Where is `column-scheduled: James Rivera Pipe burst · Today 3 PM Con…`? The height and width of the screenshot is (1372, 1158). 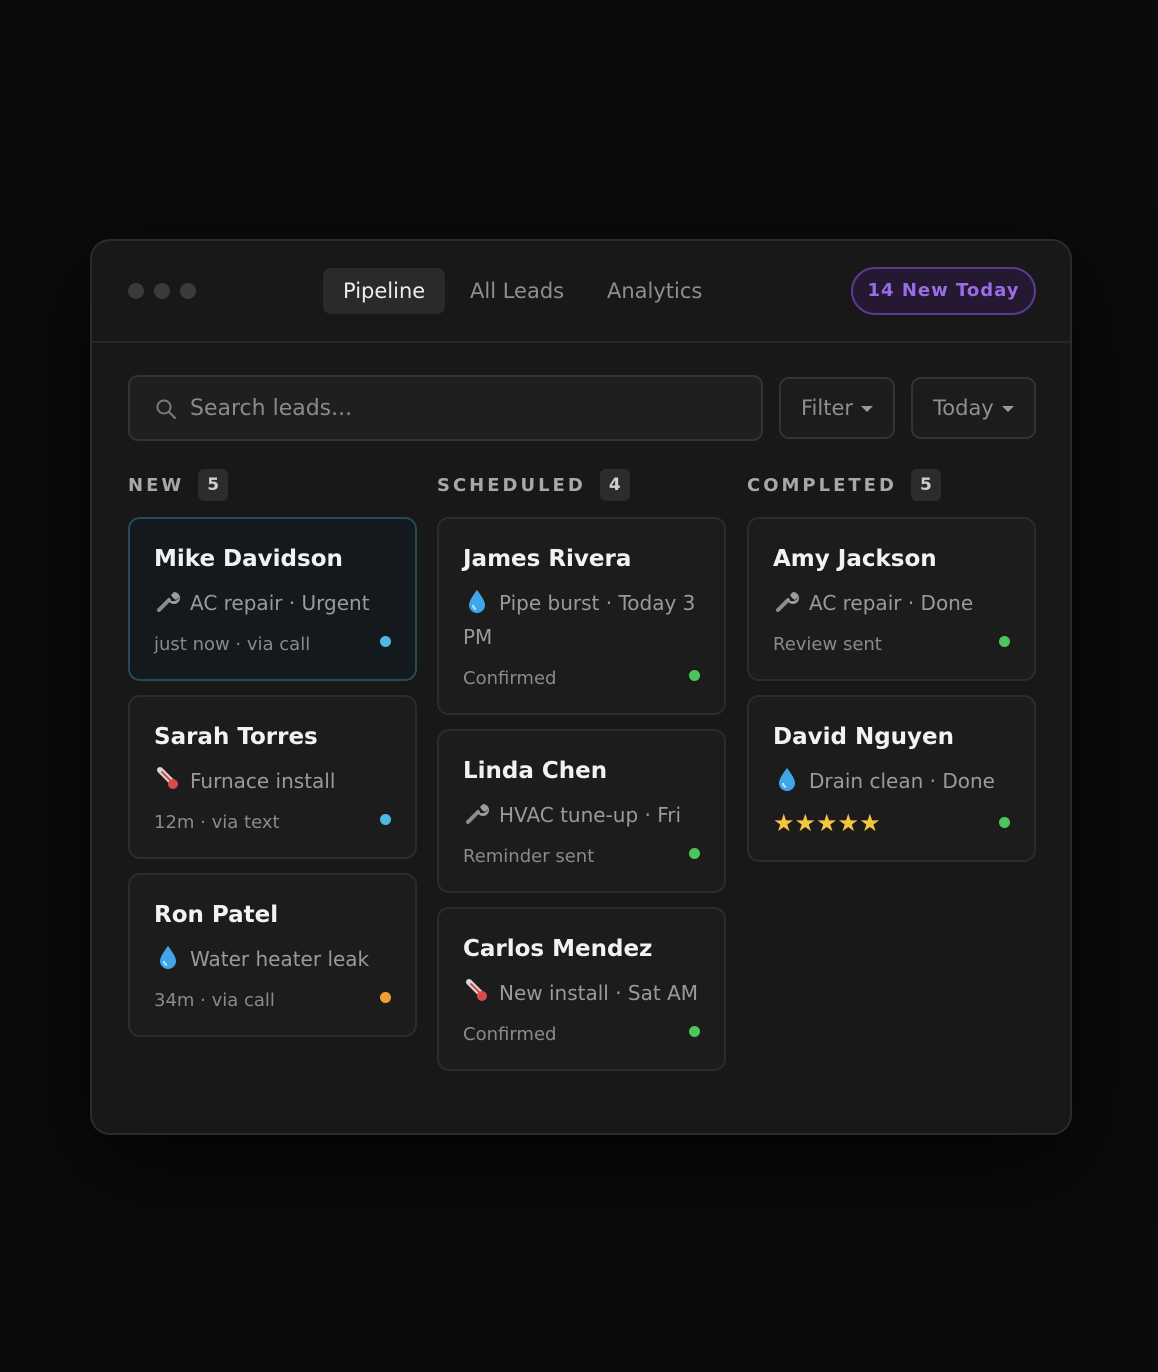 column-scheduled: James Rivera Pipe burst · Today 3 PM Con… is located at coordinates (581, 801).